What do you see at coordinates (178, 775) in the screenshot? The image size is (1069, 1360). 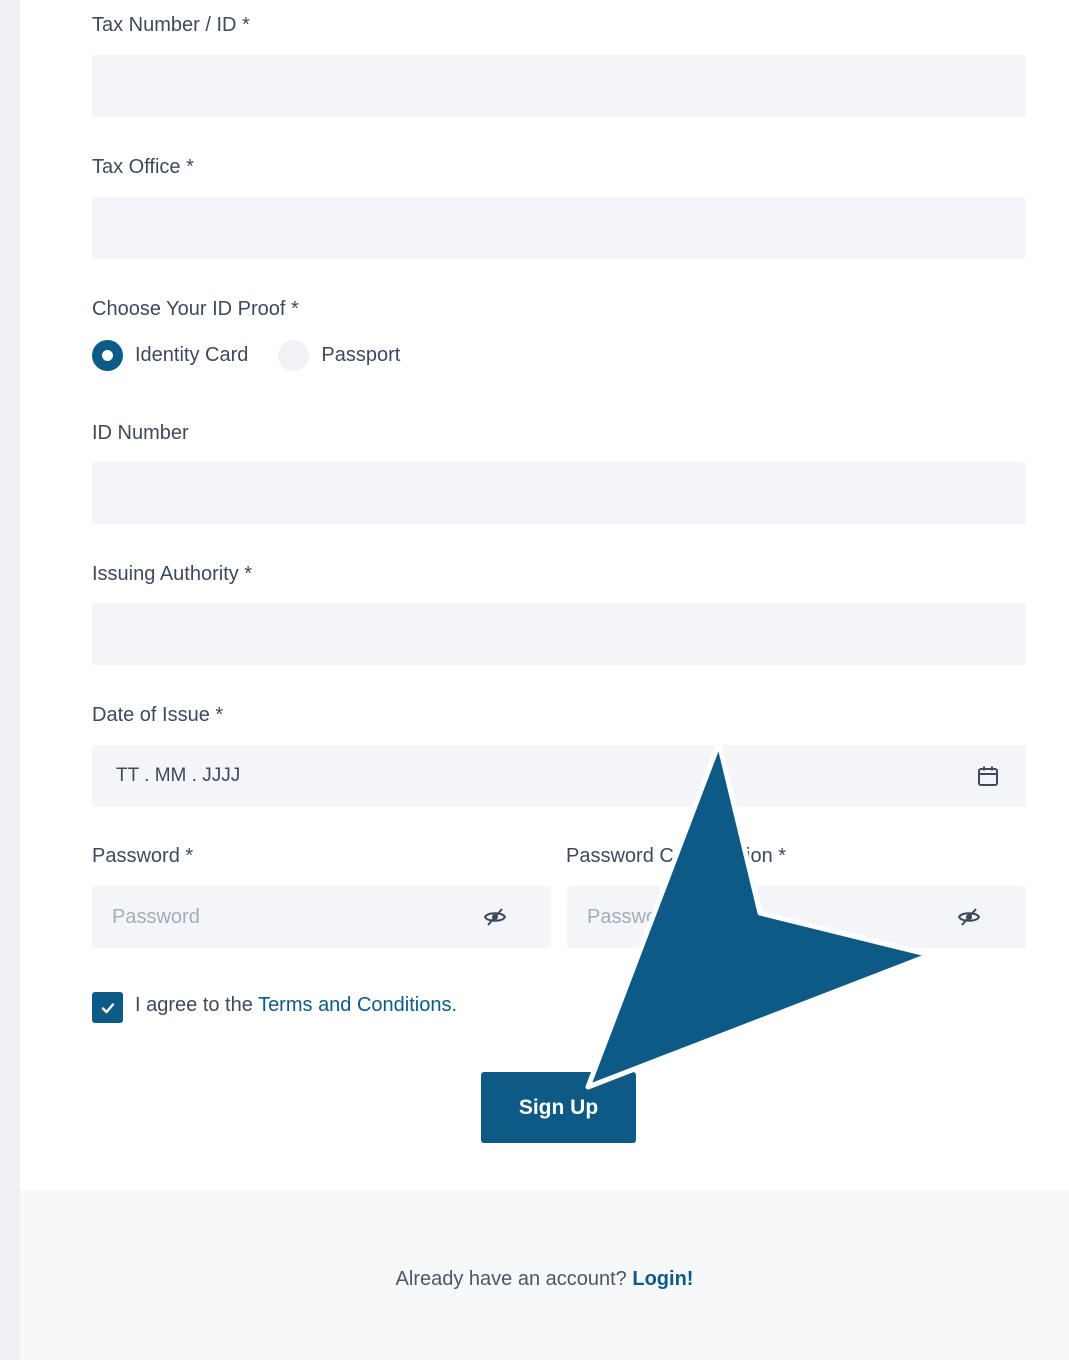 I see `date-of-issue-value: TT . MM . JJJJ` at bounding box center [178, 775].